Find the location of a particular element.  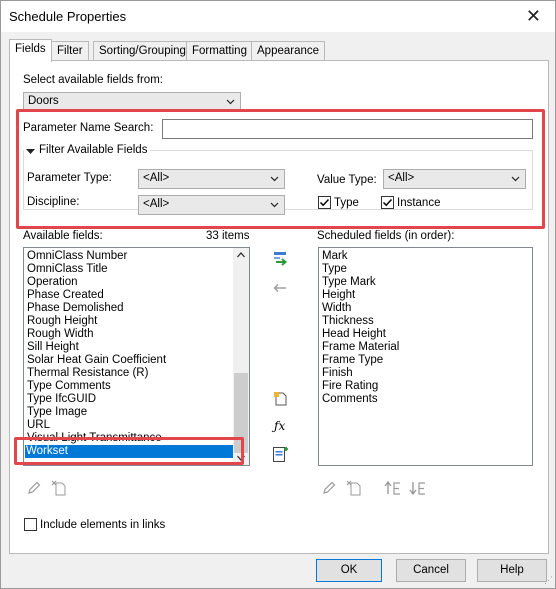

select-from-label: Select available fields from: is located at coordinates (93, 80).